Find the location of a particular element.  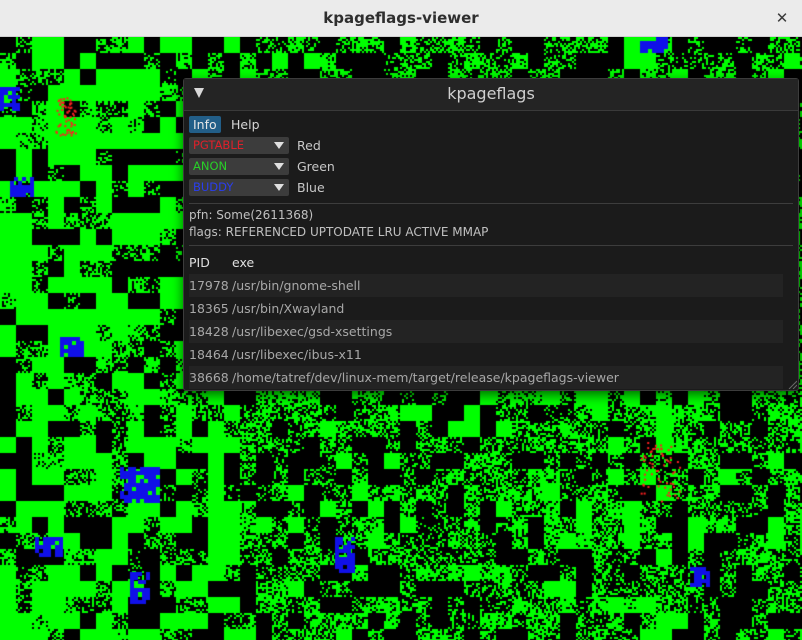

exe-cell: /usr/libexec/ibus-x11 is located at coordinates (297, 354).